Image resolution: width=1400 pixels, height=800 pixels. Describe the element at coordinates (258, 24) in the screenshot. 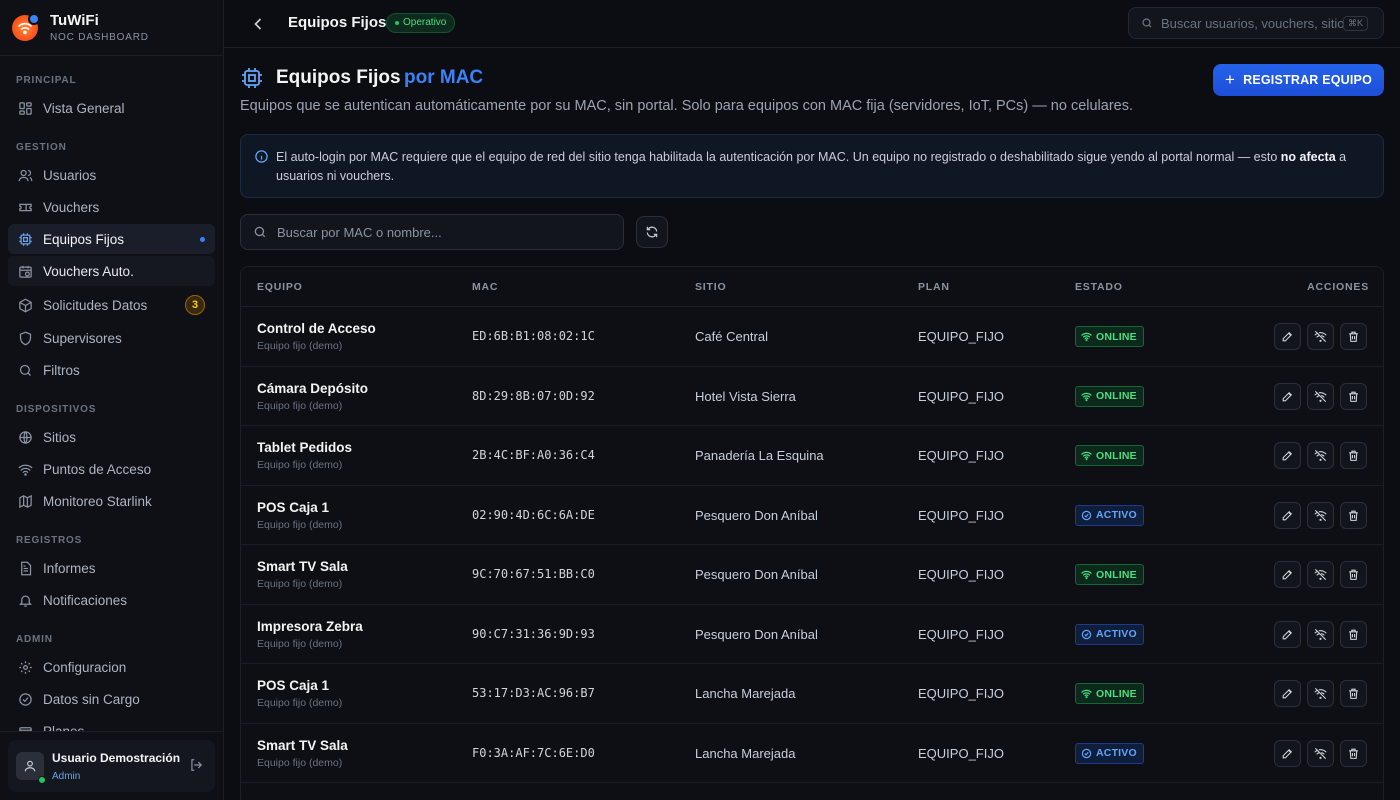

I see `back-button` at that location.